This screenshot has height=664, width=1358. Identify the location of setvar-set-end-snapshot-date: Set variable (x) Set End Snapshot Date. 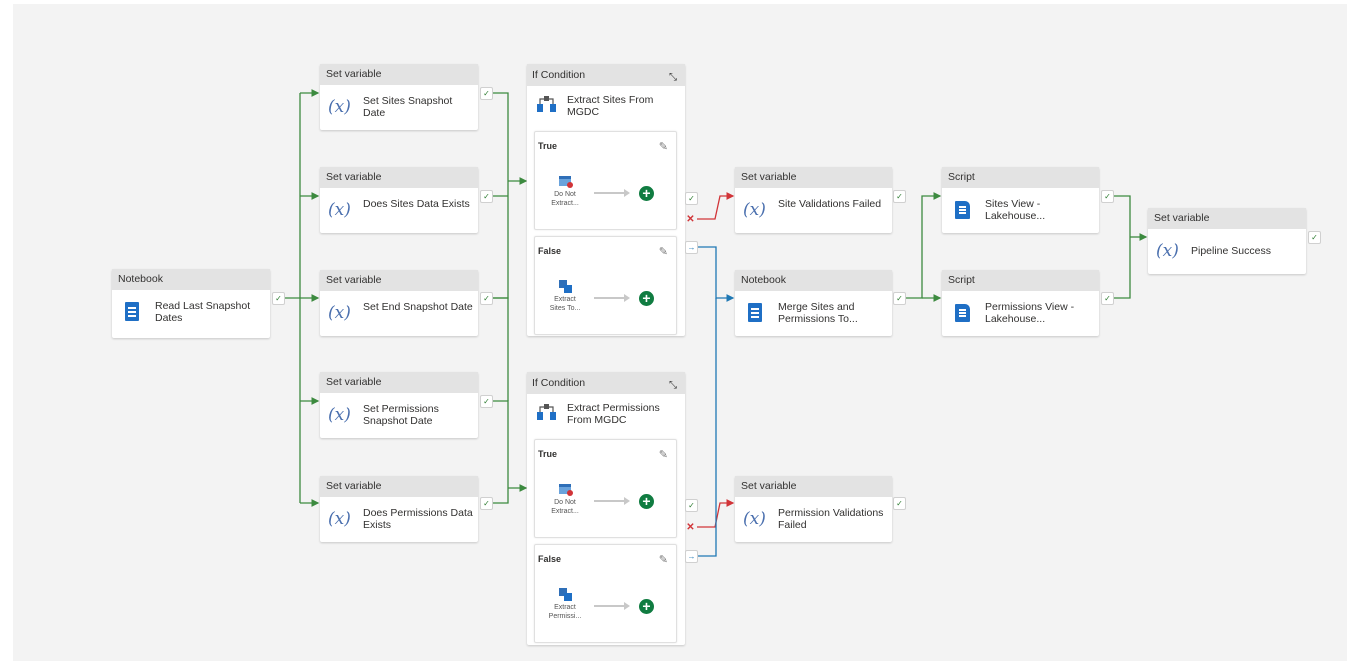
(399, 303).